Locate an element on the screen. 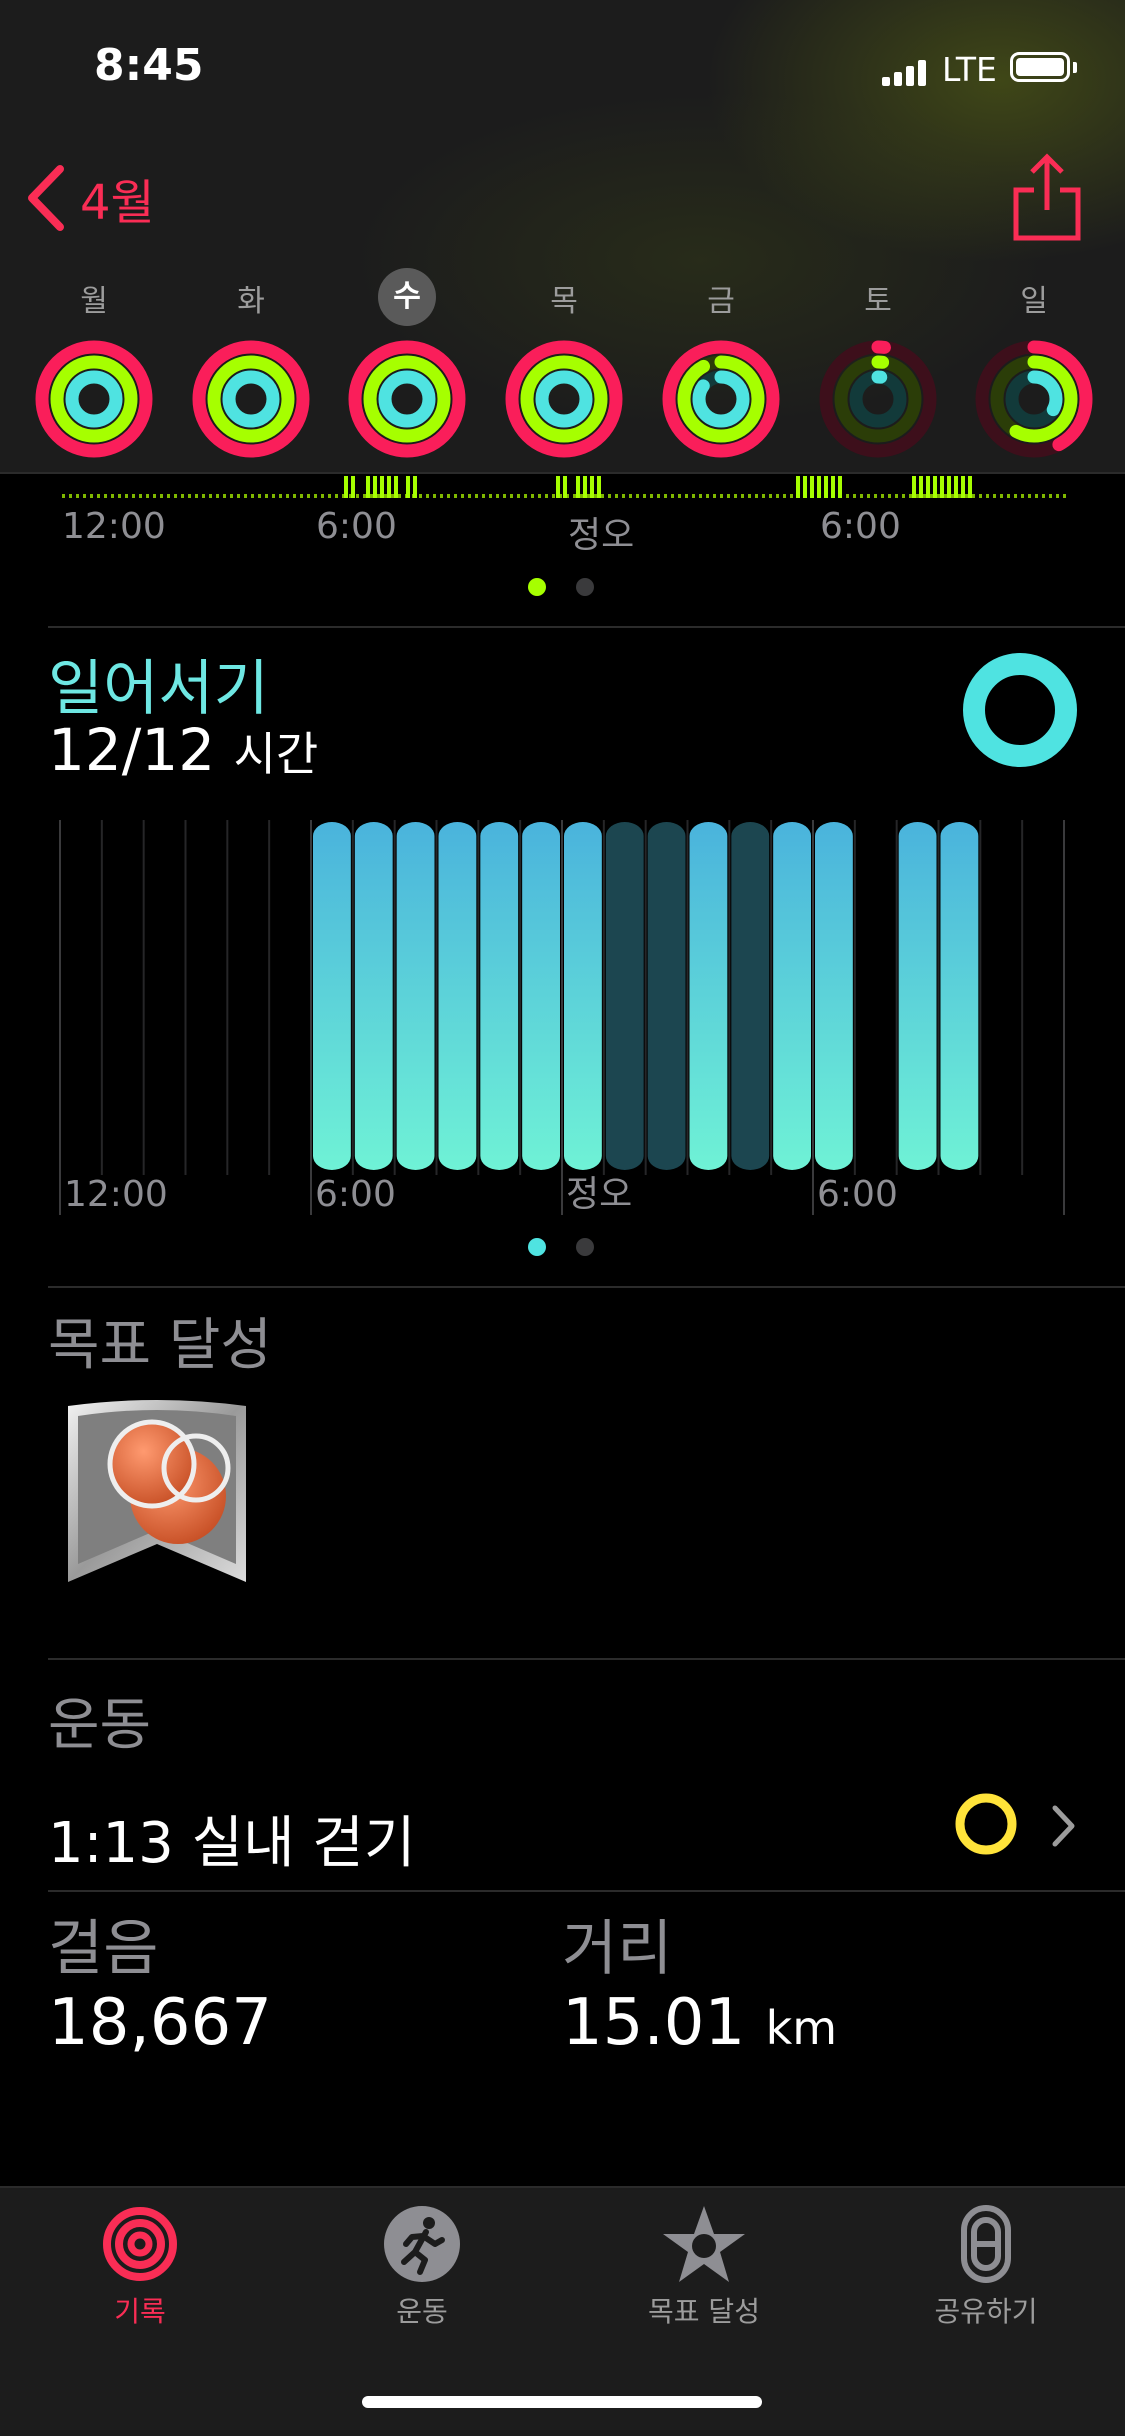 The width and height of the screenshot is (1125, 2436). stand-ring is located at coordinates (564, 399).